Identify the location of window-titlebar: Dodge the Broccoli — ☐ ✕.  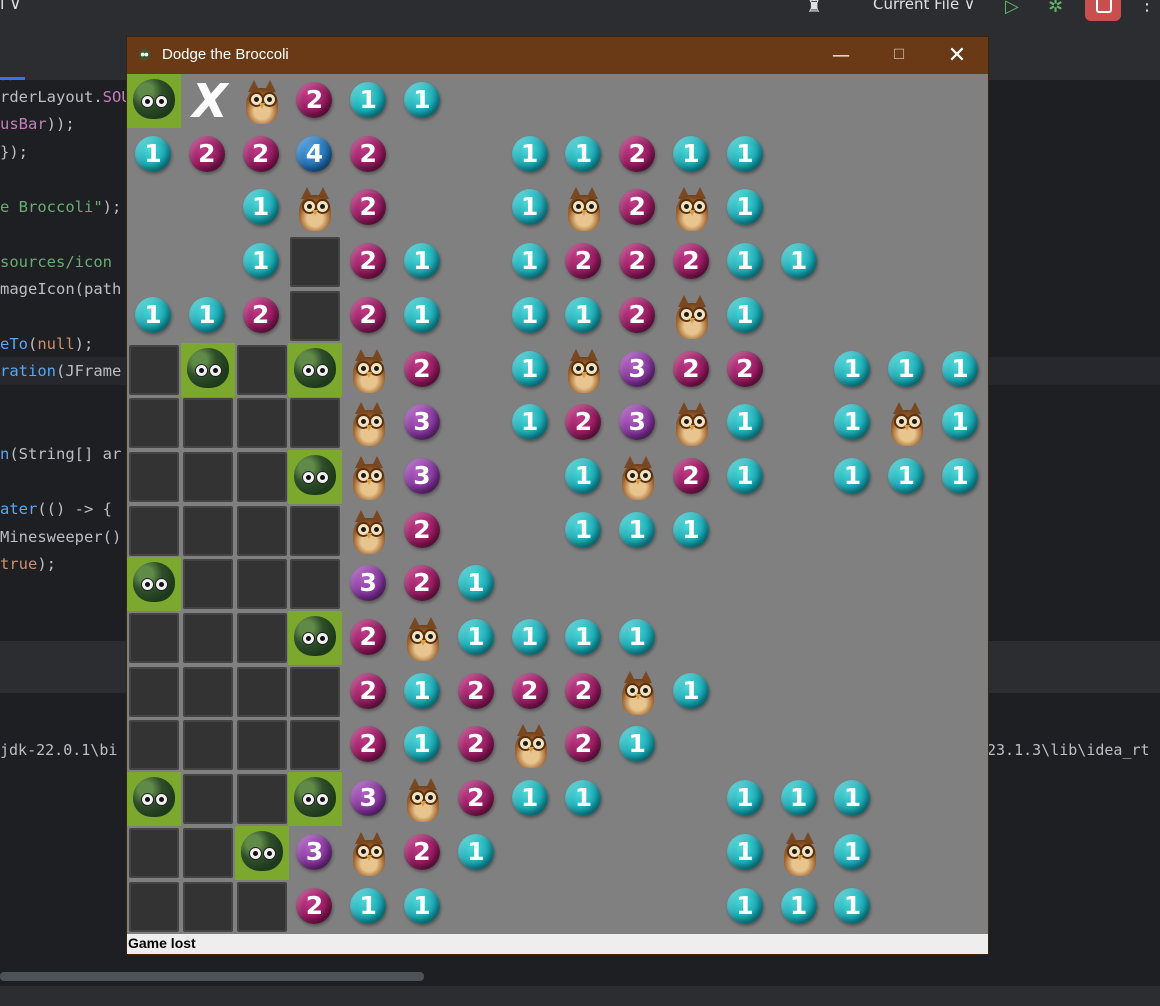
(557, 55).